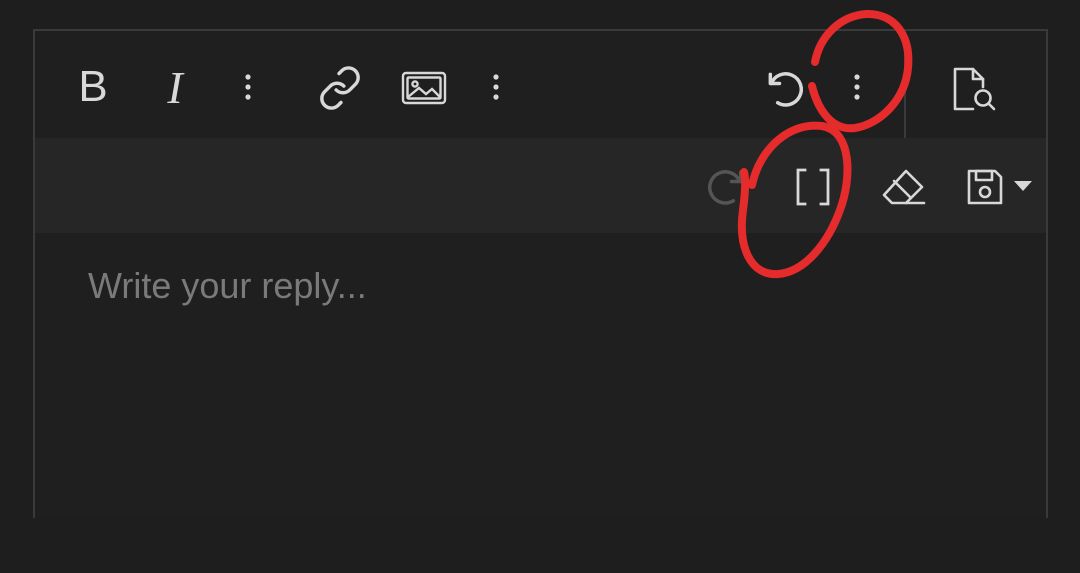 Image resolution: width=1080 pixels, height=573 pixels. I want to click on insert-image-button, so click(424, 88).